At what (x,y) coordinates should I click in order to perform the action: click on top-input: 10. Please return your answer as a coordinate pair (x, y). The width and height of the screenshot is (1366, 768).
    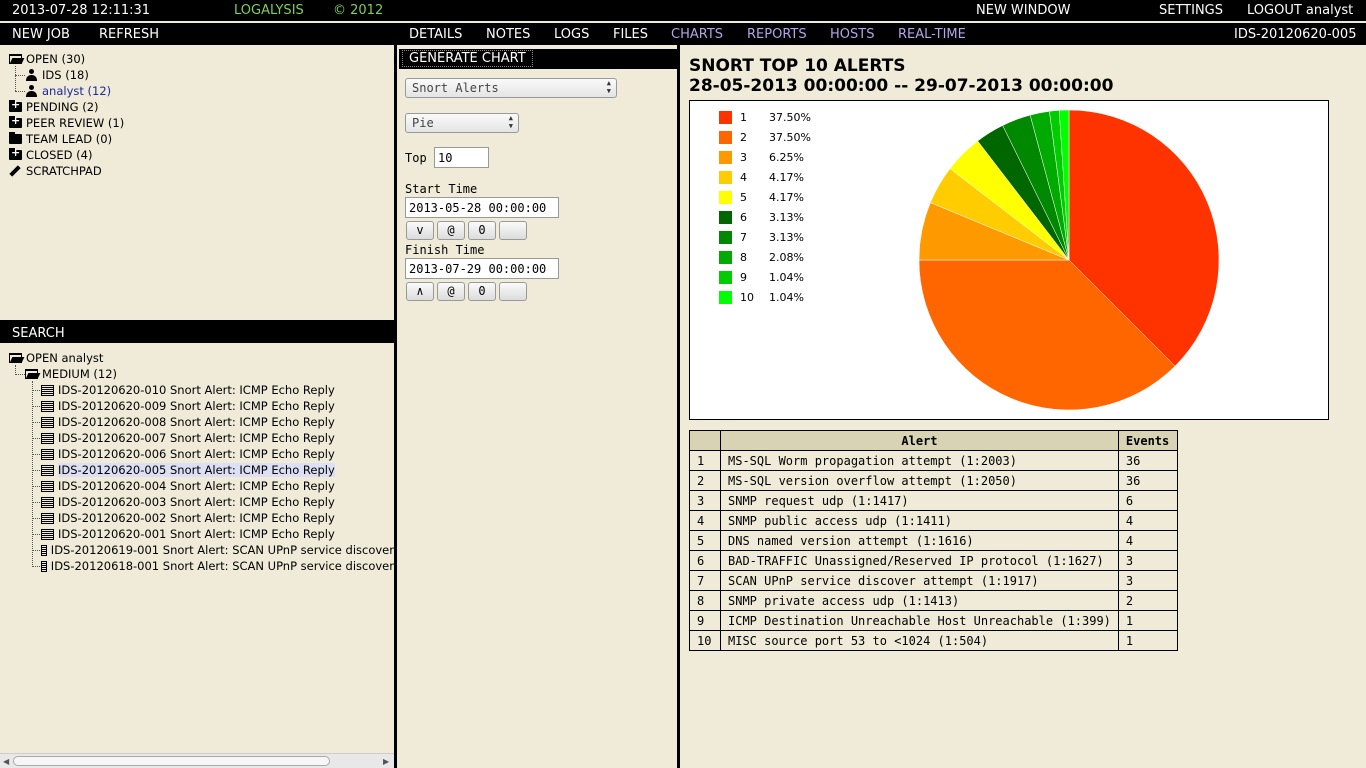
    Looking at the image, I should click on (461, 157).